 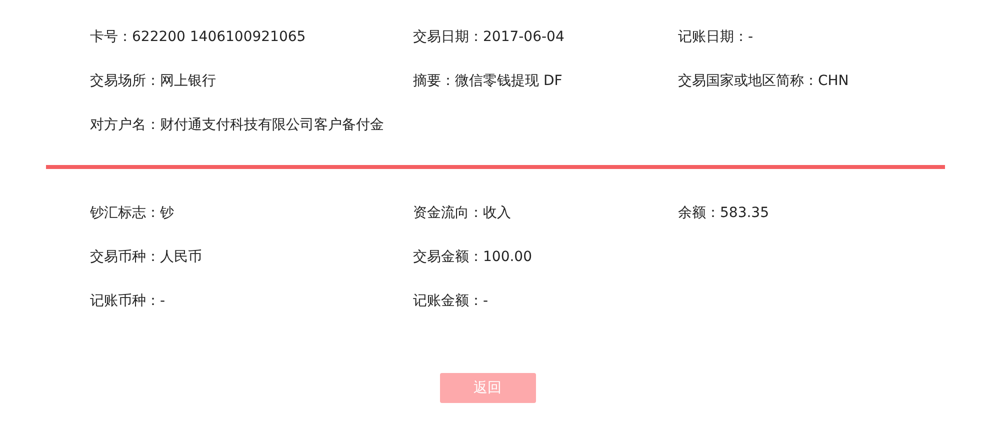 What do you see at coordinates (831, 213) in the screenshot?
I see `info-field: 余额：583.35` at bounding box center [831, 213].